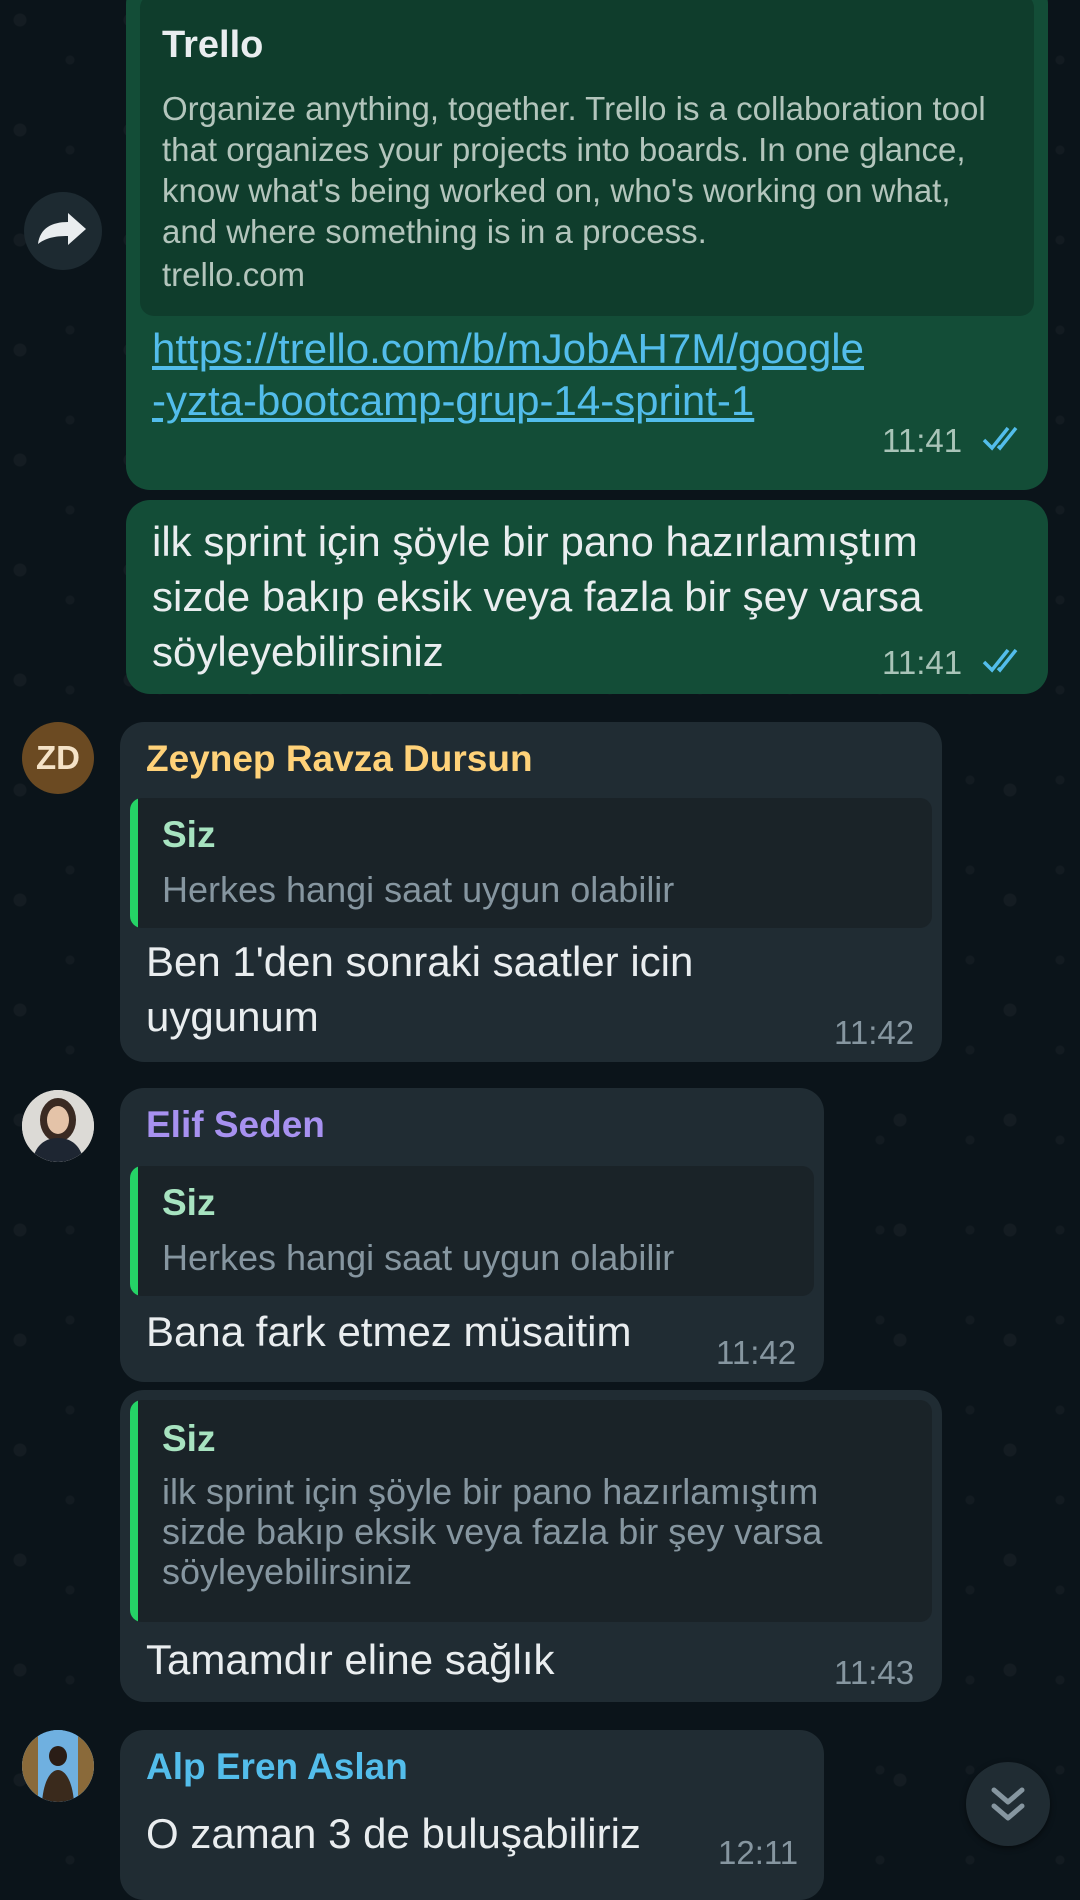 The width and height of the screenshot is (1080, 1900). I want to click on link-preview-title: Trello, so click(213, 45).